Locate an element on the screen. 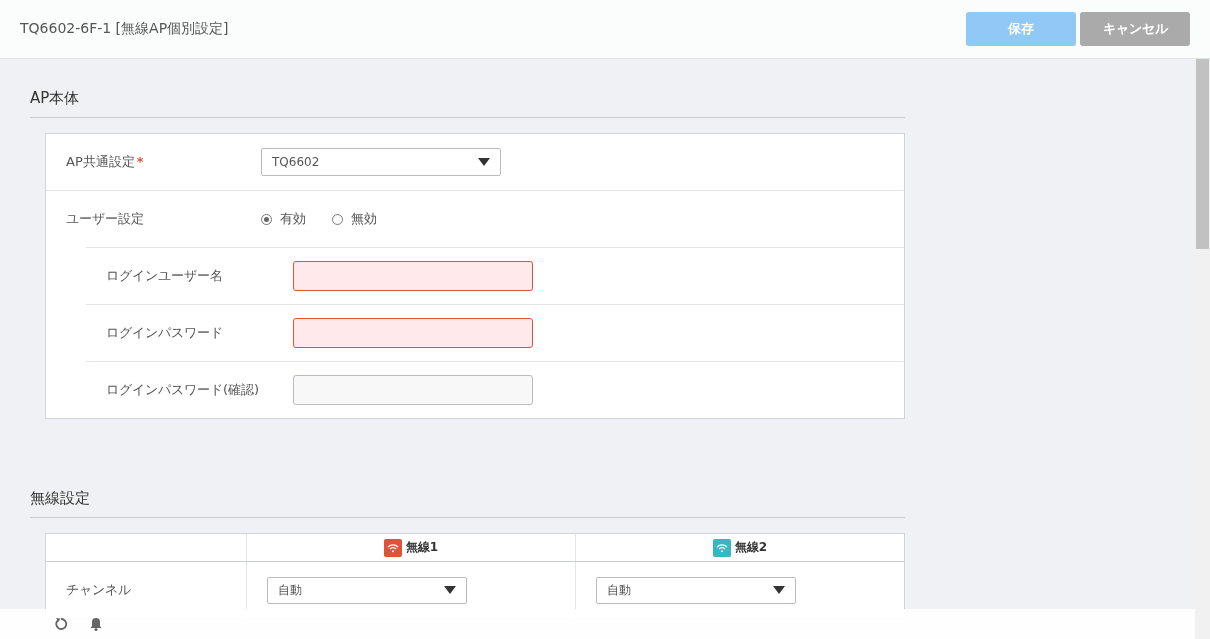  radio-option: 有効 is located at coordinates (283, 219).